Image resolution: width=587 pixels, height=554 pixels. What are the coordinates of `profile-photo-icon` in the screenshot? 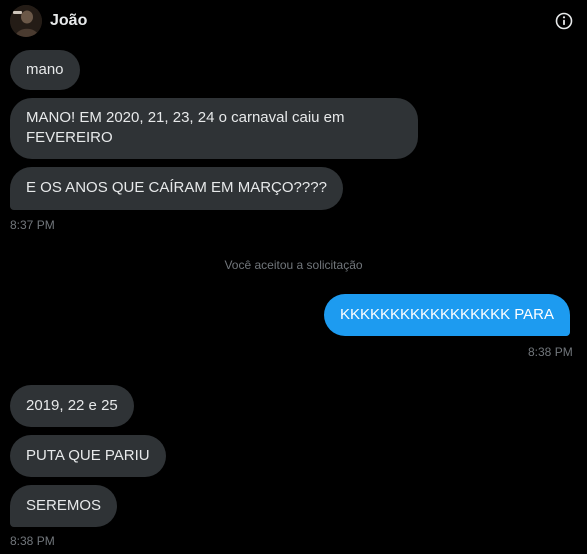 It's located at (26, 21).